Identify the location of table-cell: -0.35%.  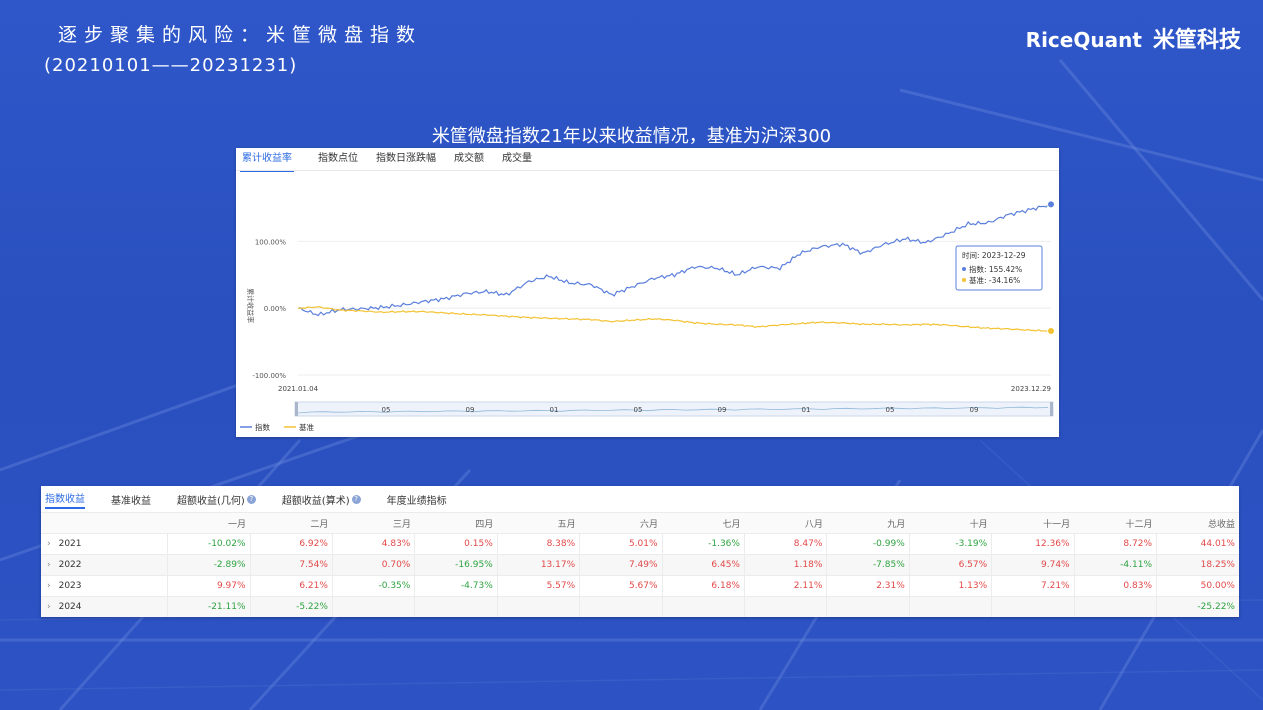
(373, 586).